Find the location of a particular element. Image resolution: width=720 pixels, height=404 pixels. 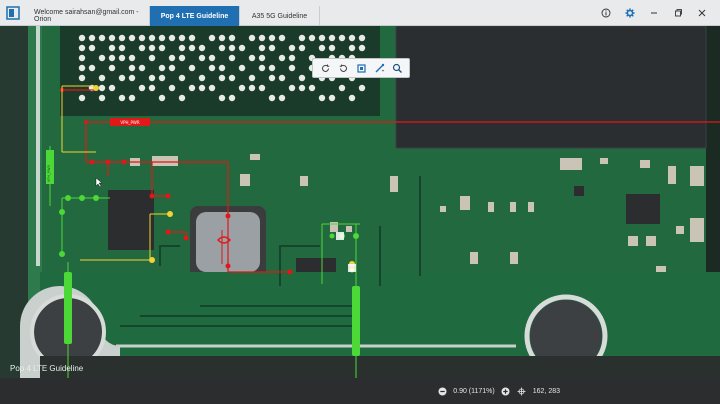

crosshair-icon is located at coordinates (522, 391).